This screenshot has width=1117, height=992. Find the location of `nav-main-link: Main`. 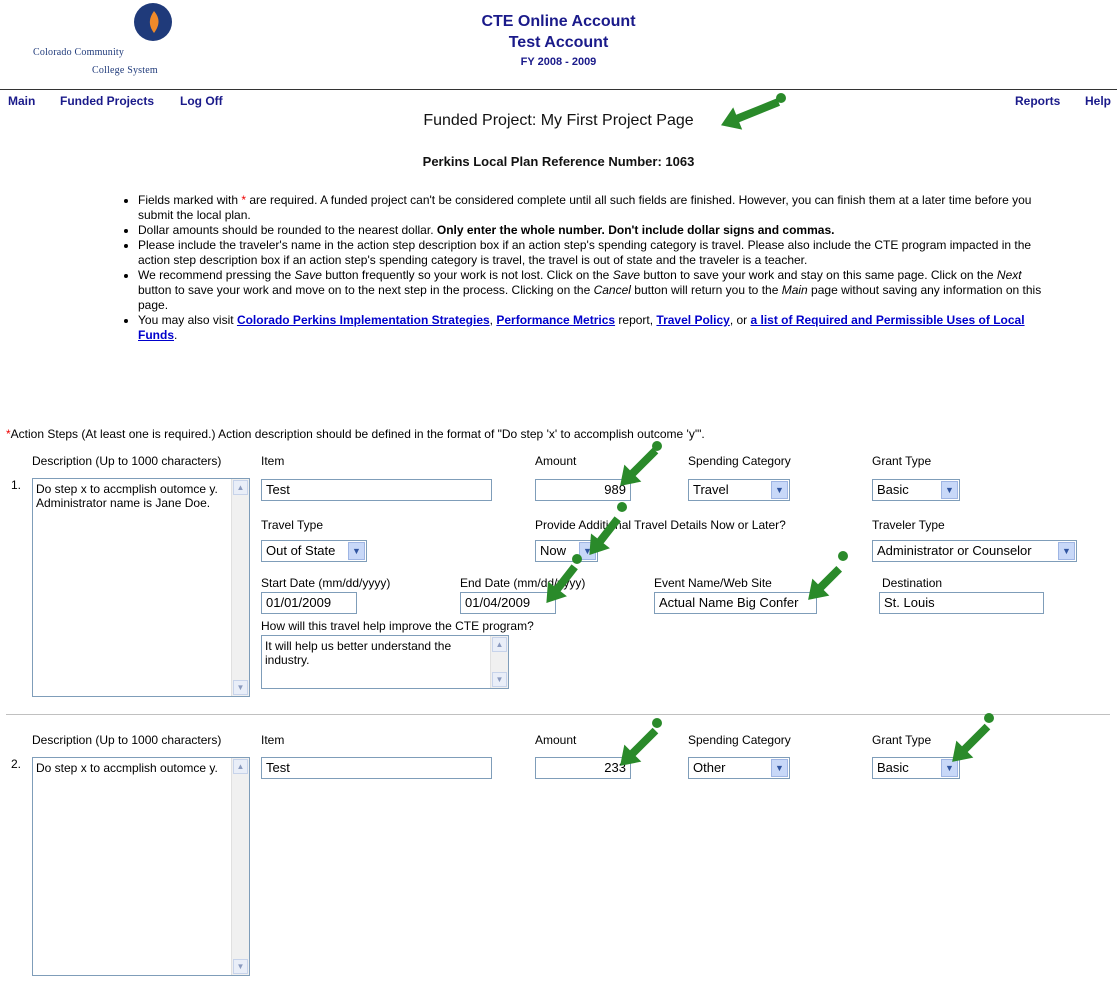

nav-main-link: Main is located at coordinates (21, 101).